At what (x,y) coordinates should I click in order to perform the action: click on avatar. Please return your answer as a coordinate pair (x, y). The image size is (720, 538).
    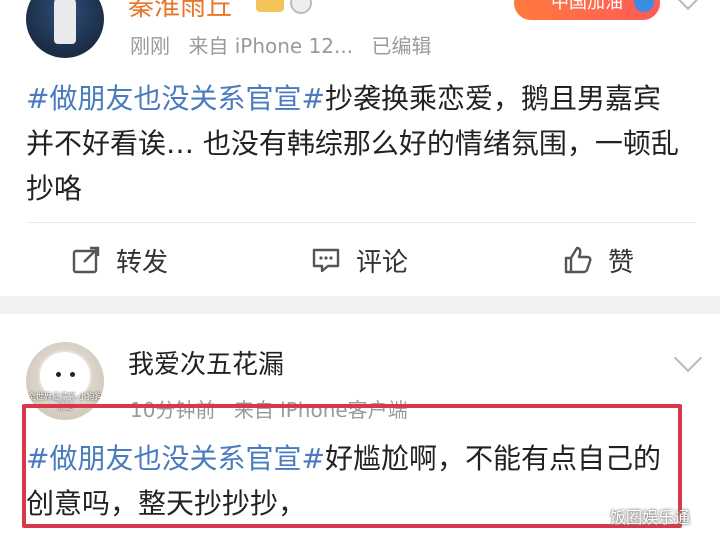
    Looking at the image, I should click on (65, 29).